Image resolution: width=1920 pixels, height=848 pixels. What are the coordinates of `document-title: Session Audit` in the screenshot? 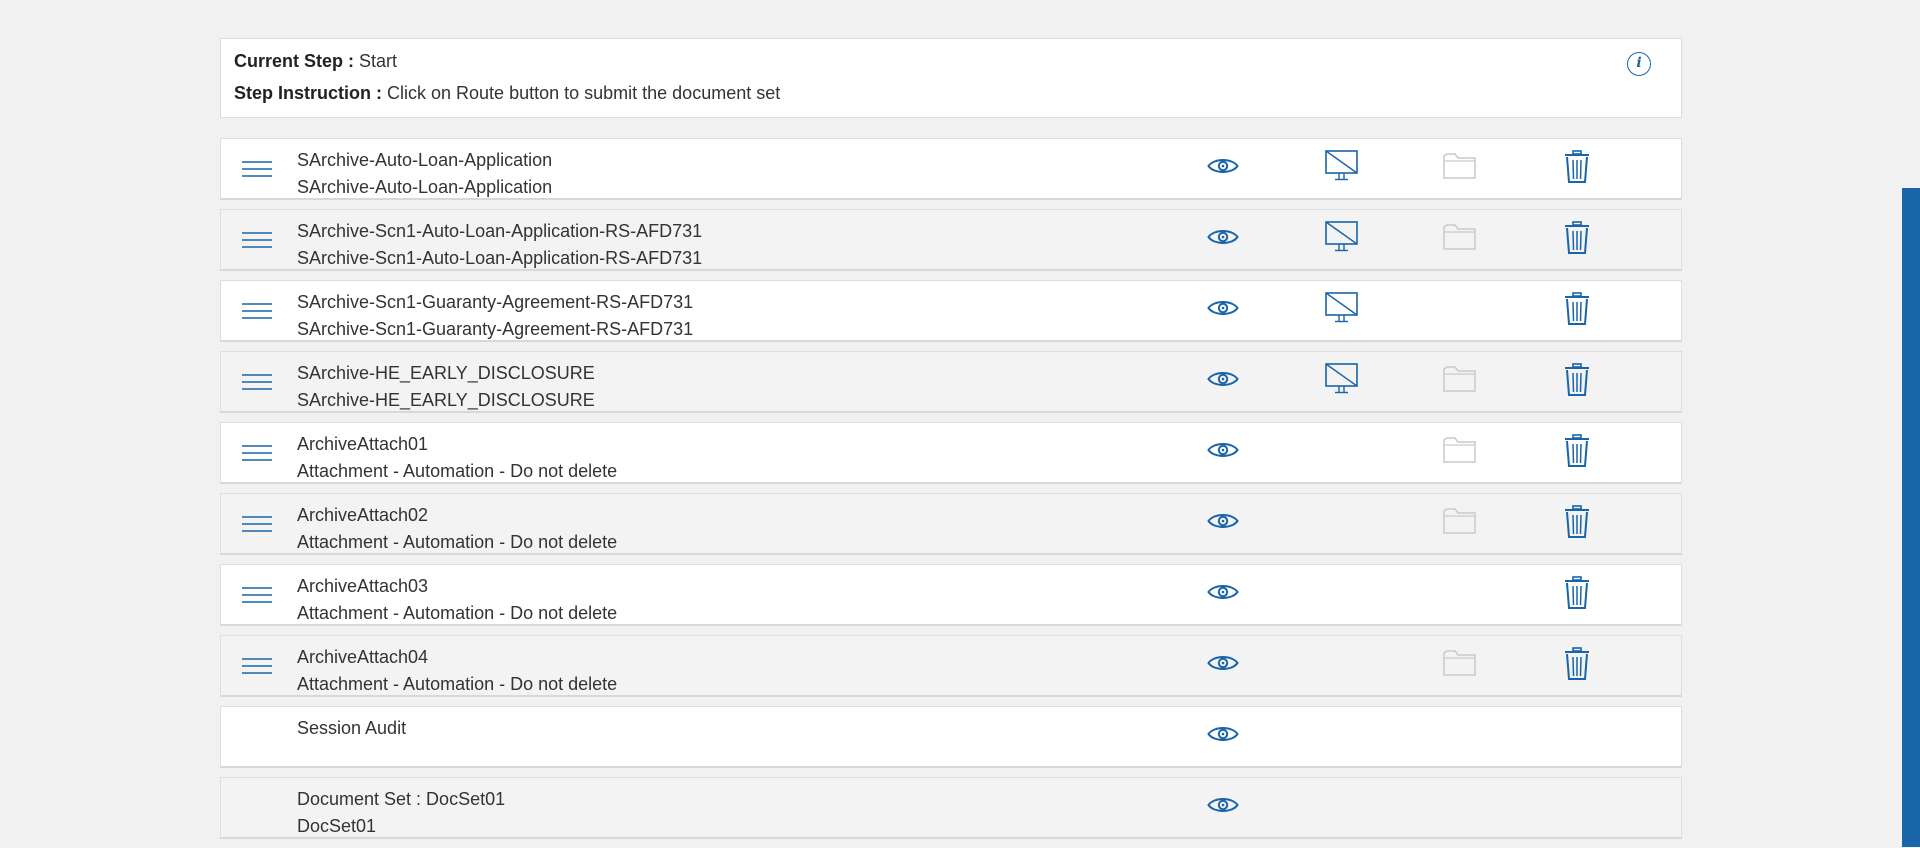 It's located at (352, 728).